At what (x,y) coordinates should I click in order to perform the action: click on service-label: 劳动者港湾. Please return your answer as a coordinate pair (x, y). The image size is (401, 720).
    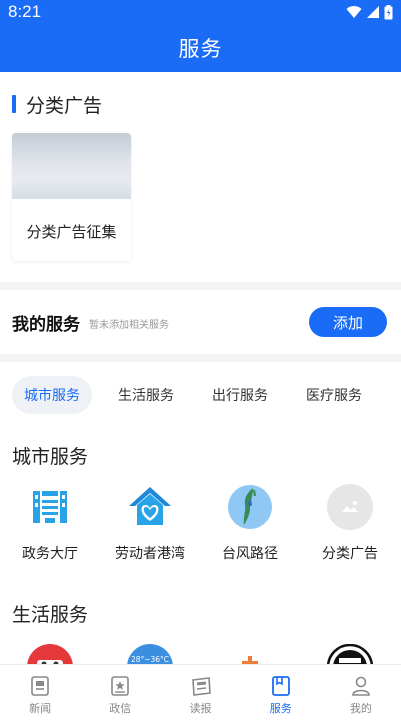
    Looking at the image, I should click on (150, 554).